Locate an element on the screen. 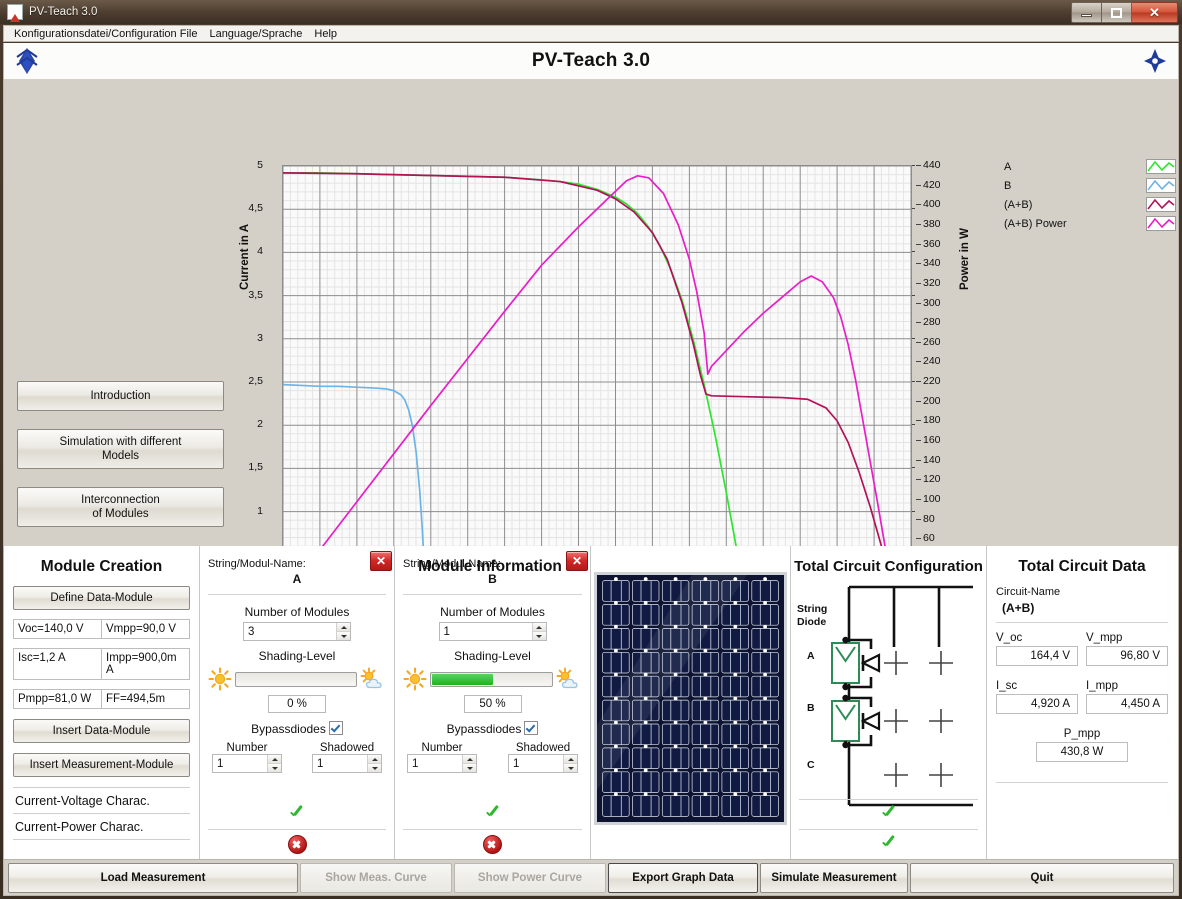 The width and height of the screenshot is (1182, 899). legend-item-2: B is located at coordinates (1090, 185).